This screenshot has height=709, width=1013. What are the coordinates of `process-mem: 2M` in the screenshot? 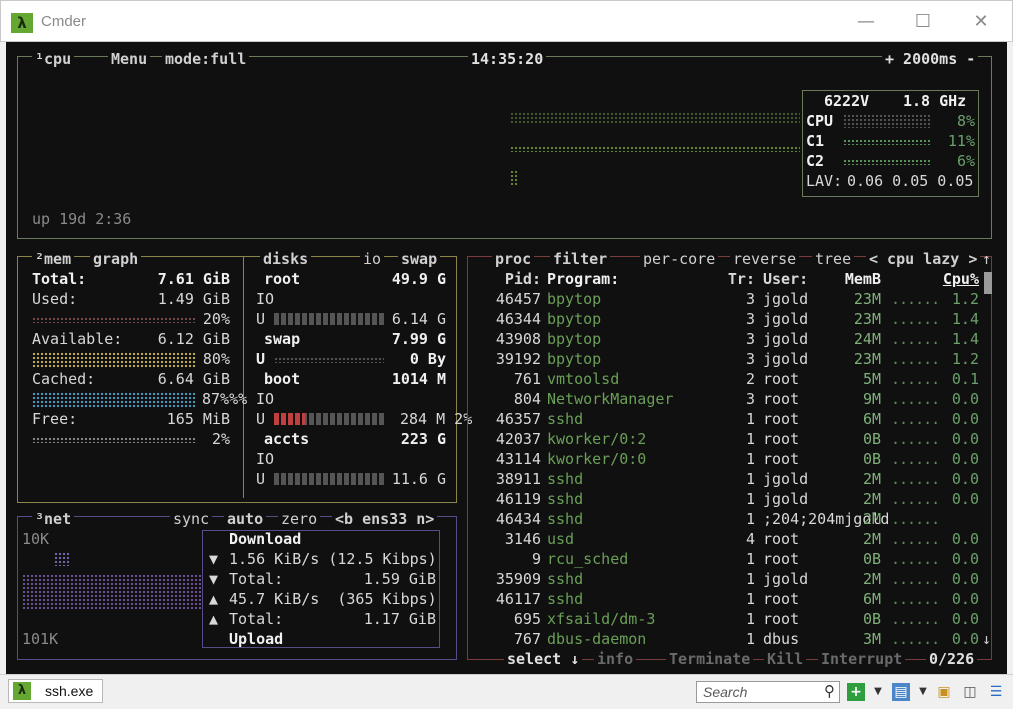 It's located at (871, 499).